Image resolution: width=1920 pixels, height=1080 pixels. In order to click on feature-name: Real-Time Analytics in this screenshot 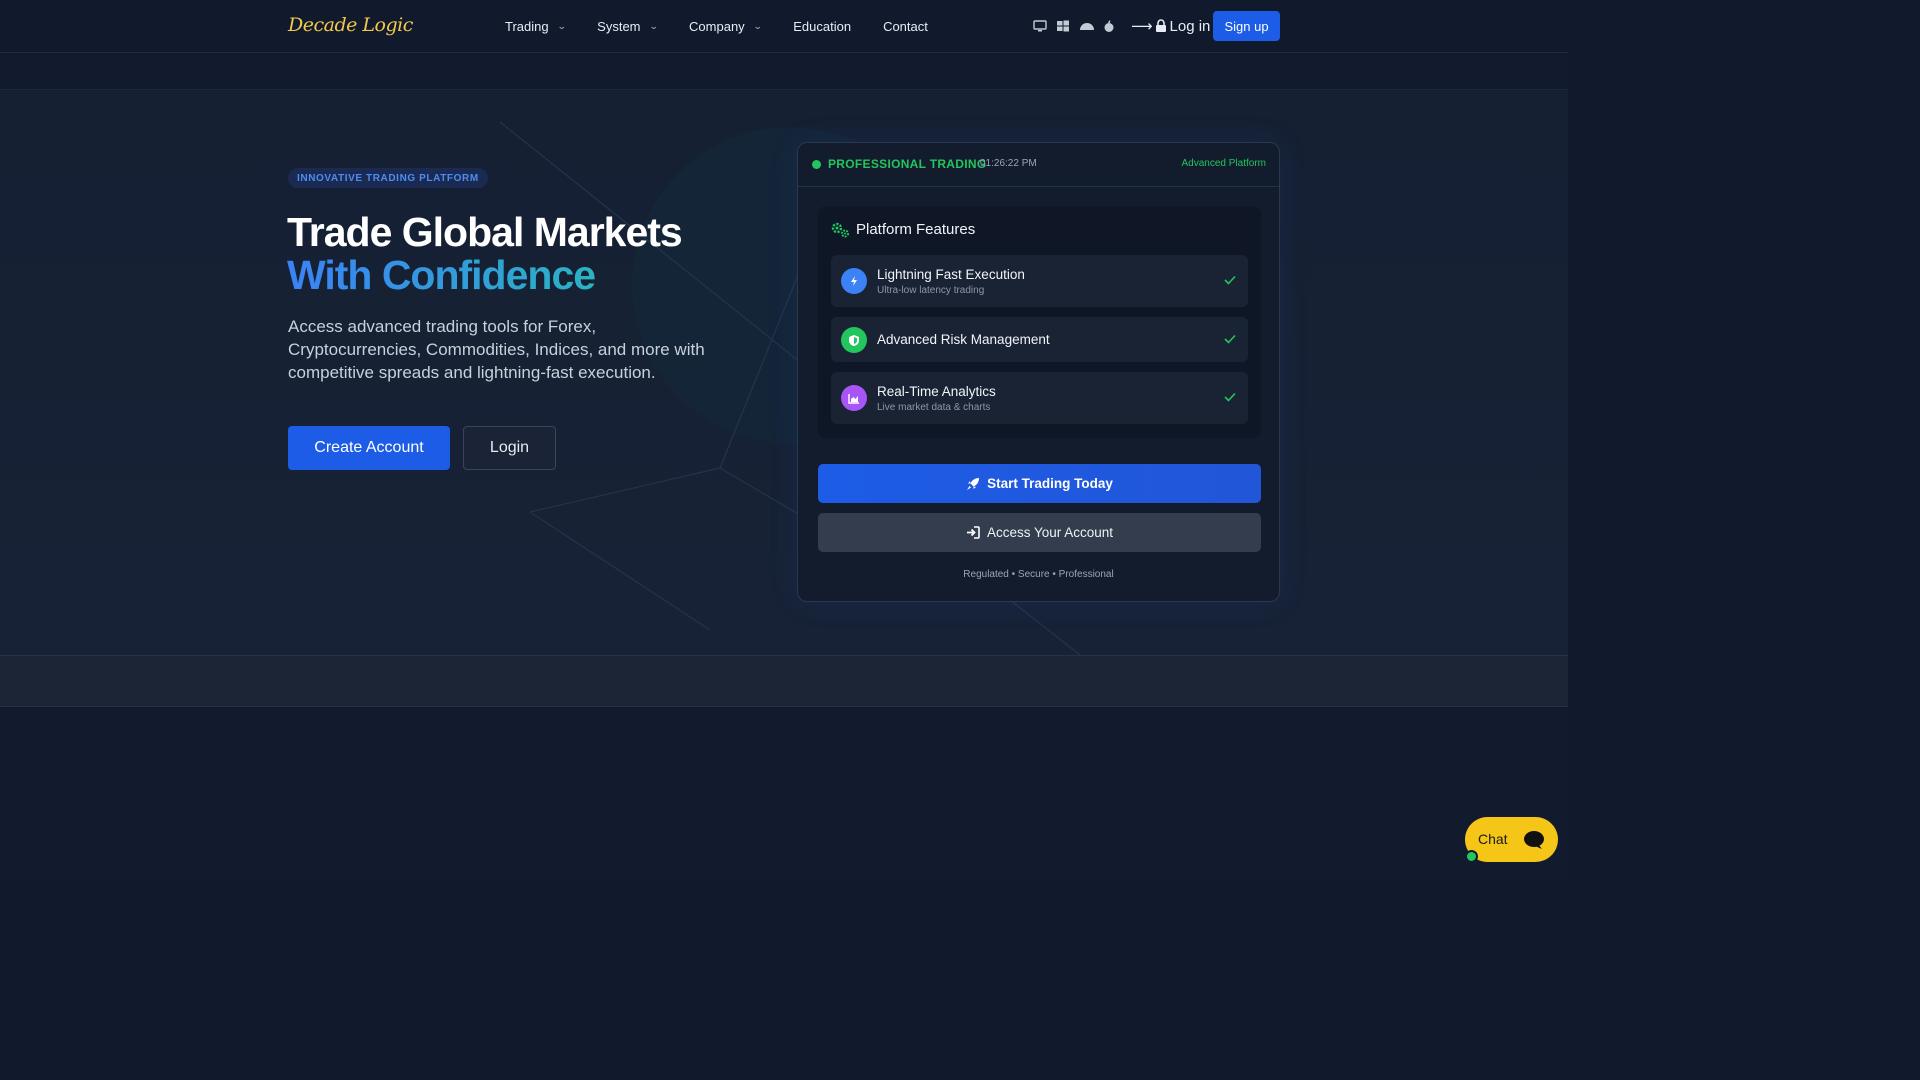, I will do `click(936, 391)`.